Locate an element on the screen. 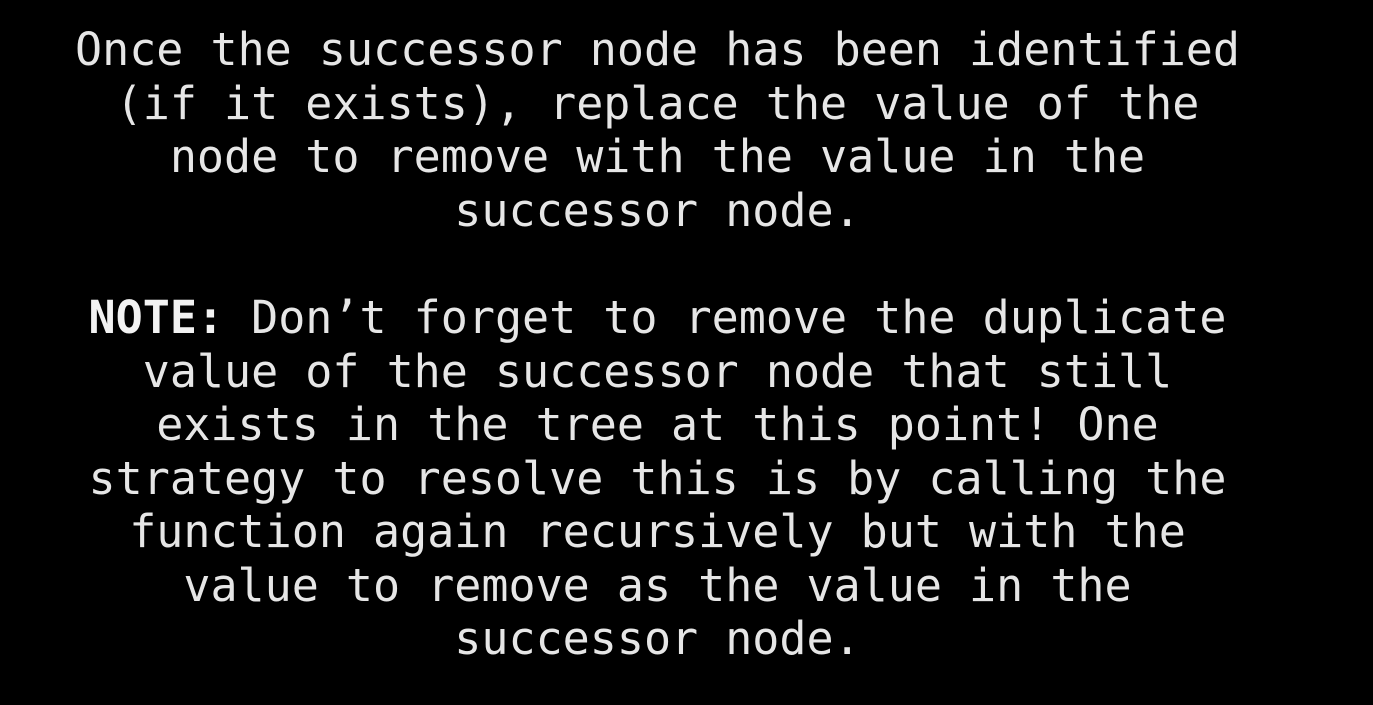 The height and width of the screenshot is (705, 1373). text-line: value to remove as the value in the is located at coordinates (657, 585).